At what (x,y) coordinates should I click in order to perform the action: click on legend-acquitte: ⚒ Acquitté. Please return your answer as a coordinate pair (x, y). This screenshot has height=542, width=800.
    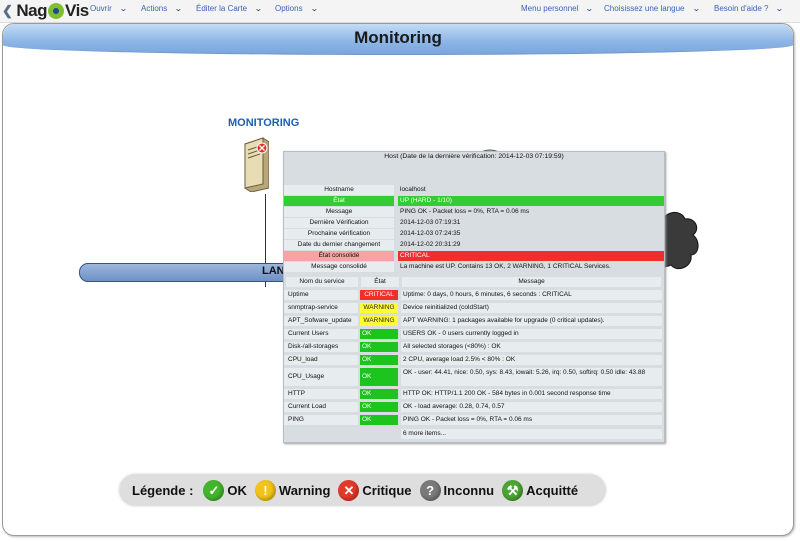
    Looking at the image, I should click on (540, 490).